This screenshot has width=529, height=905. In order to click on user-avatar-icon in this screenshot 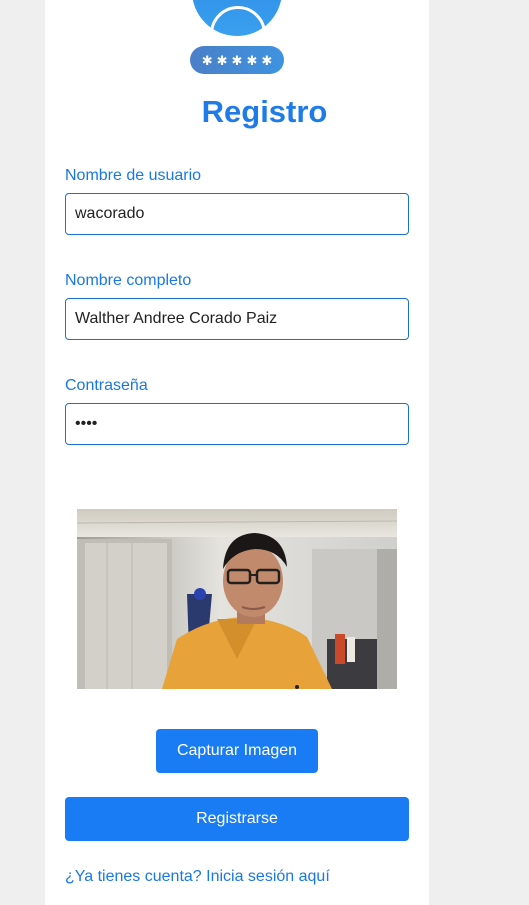, I will do `click(237, 18)`.